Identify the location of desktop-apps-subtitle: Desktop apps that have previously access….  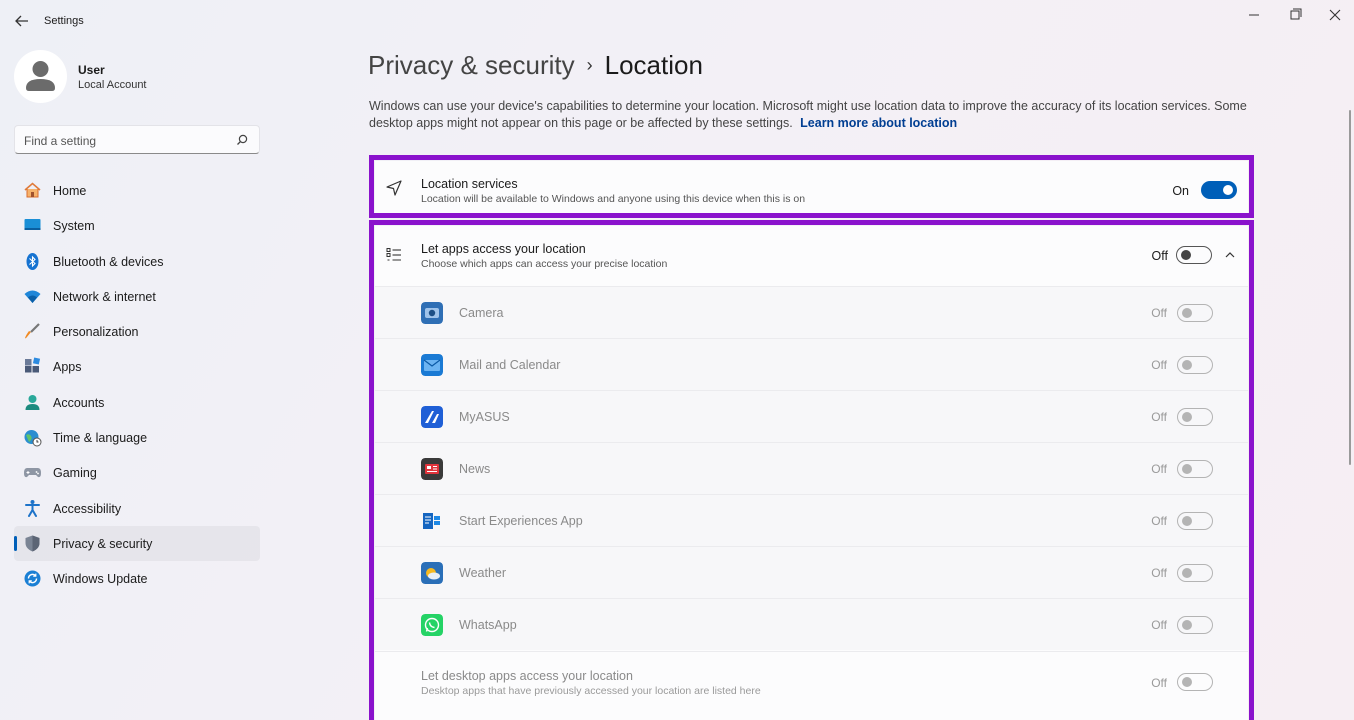
(591, 691).